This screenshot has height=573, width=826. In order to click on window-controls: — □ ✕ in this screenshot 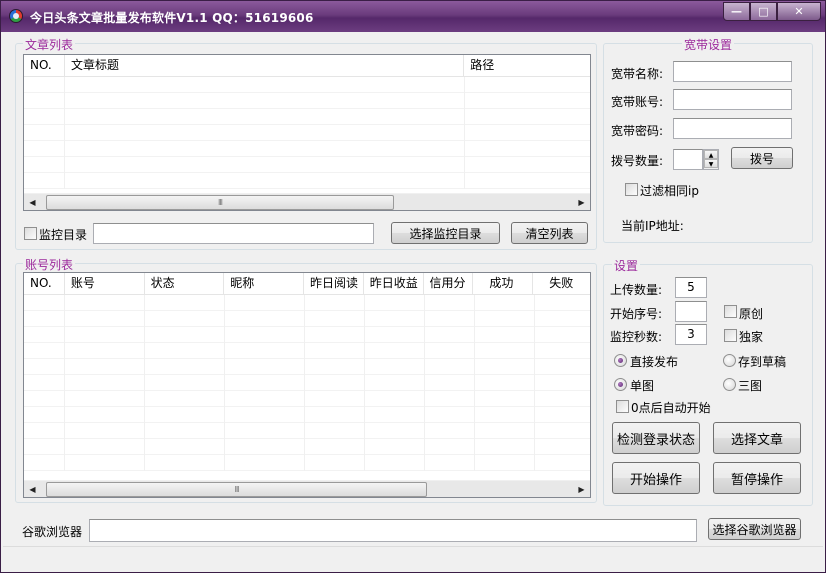, I will do `click(772, 11)`.